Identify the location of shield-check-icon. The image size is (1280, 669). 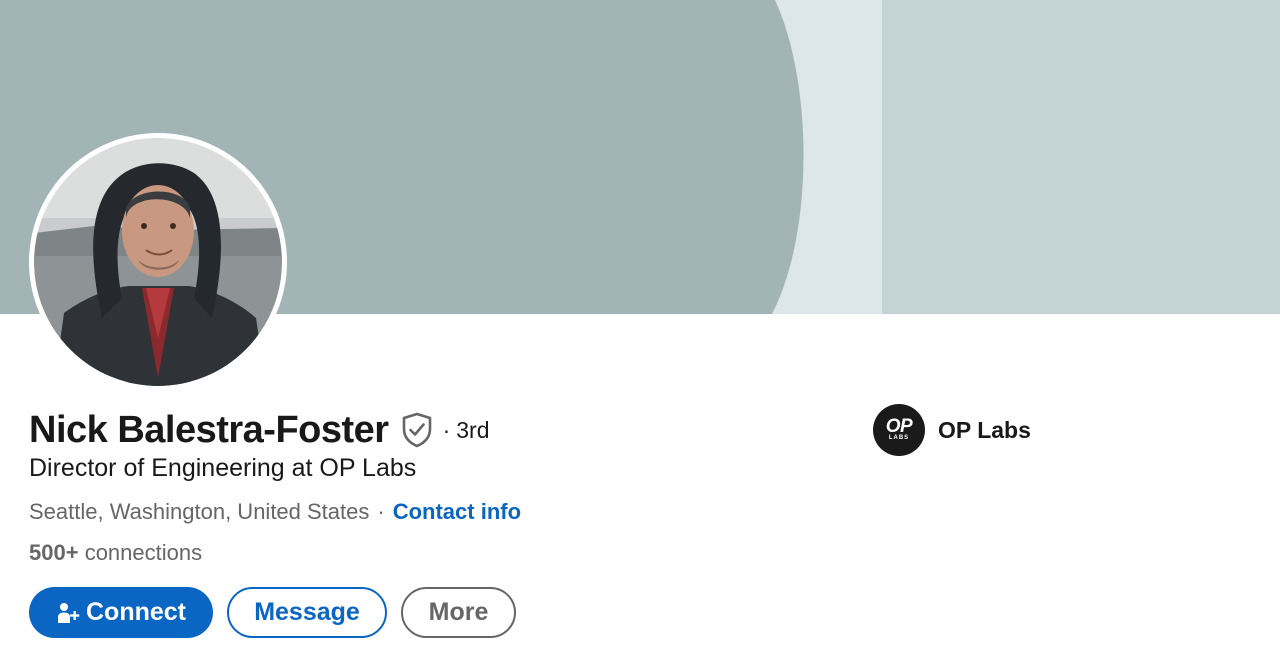
(417, 430).